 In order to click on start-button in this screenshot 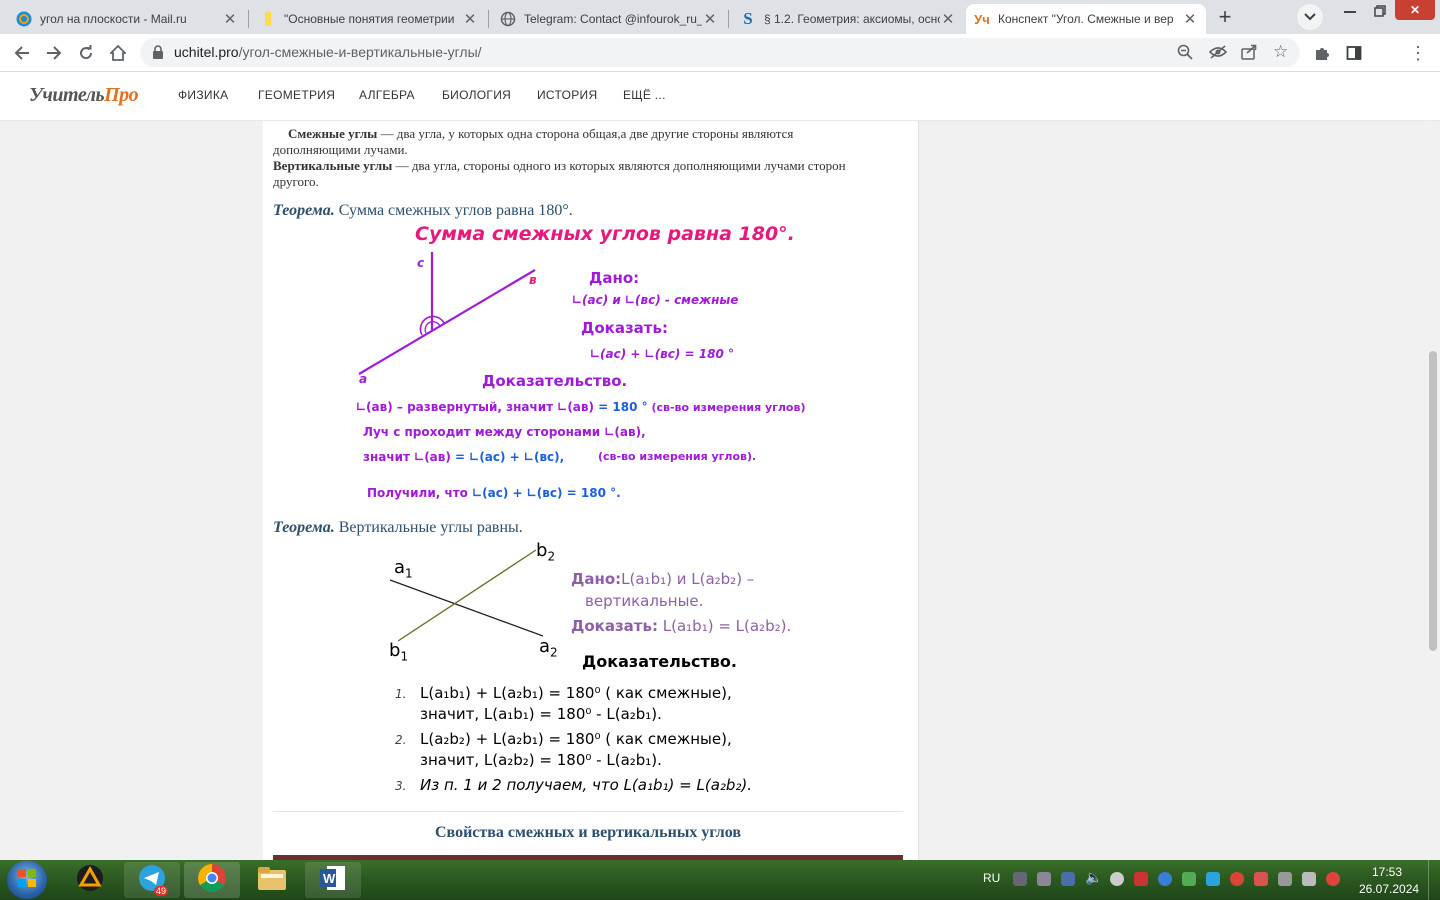, I will do `click(27, 880)`.